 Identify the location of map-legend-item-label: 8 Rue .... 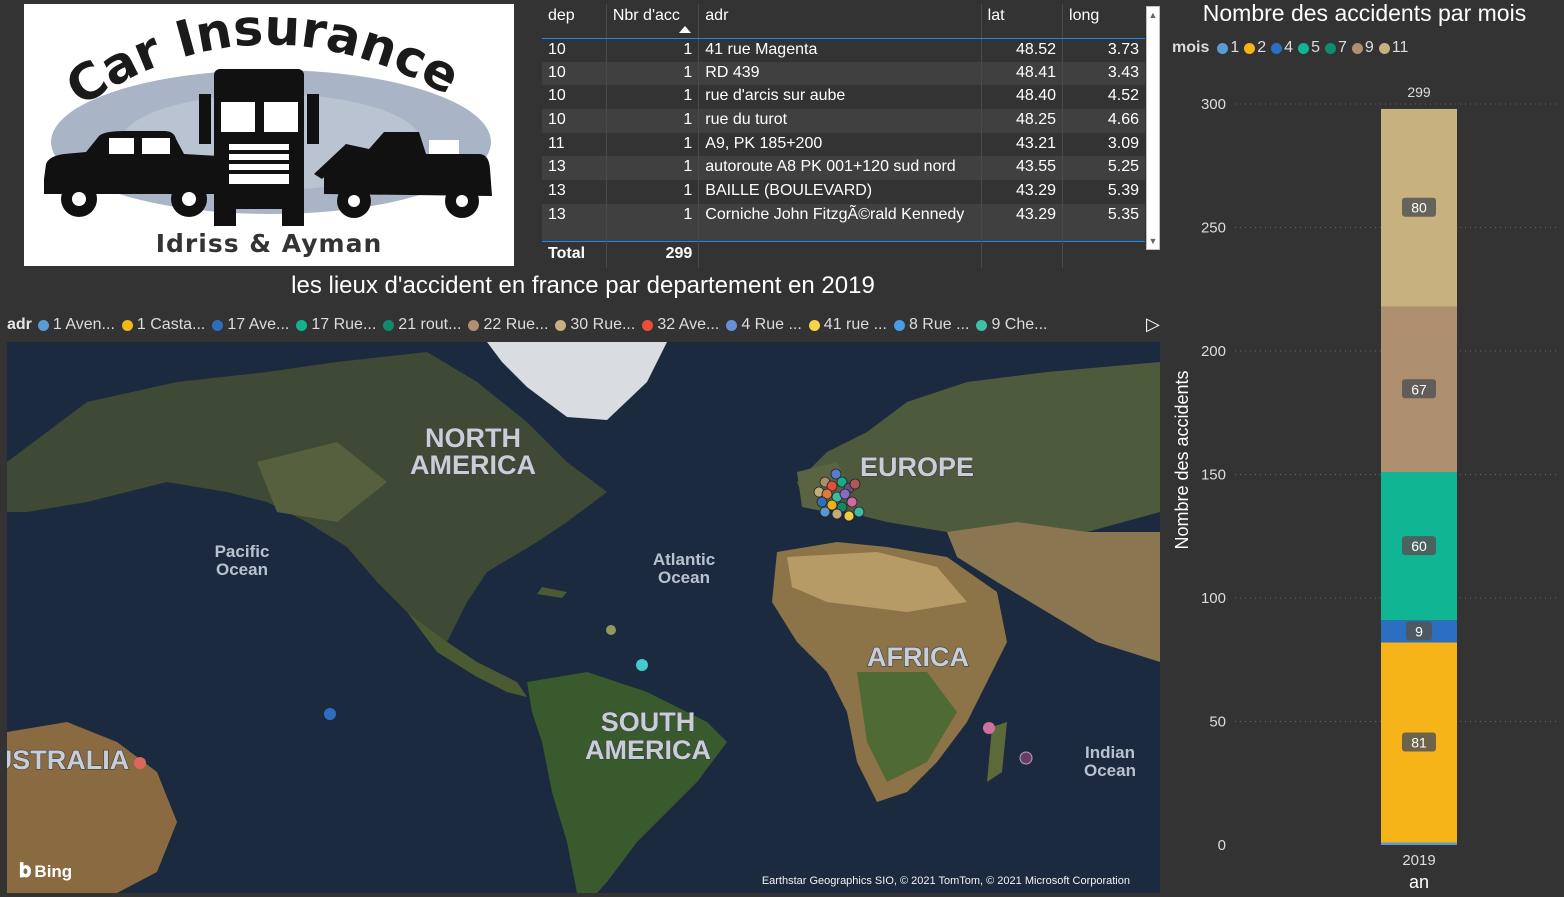
(939, 324).